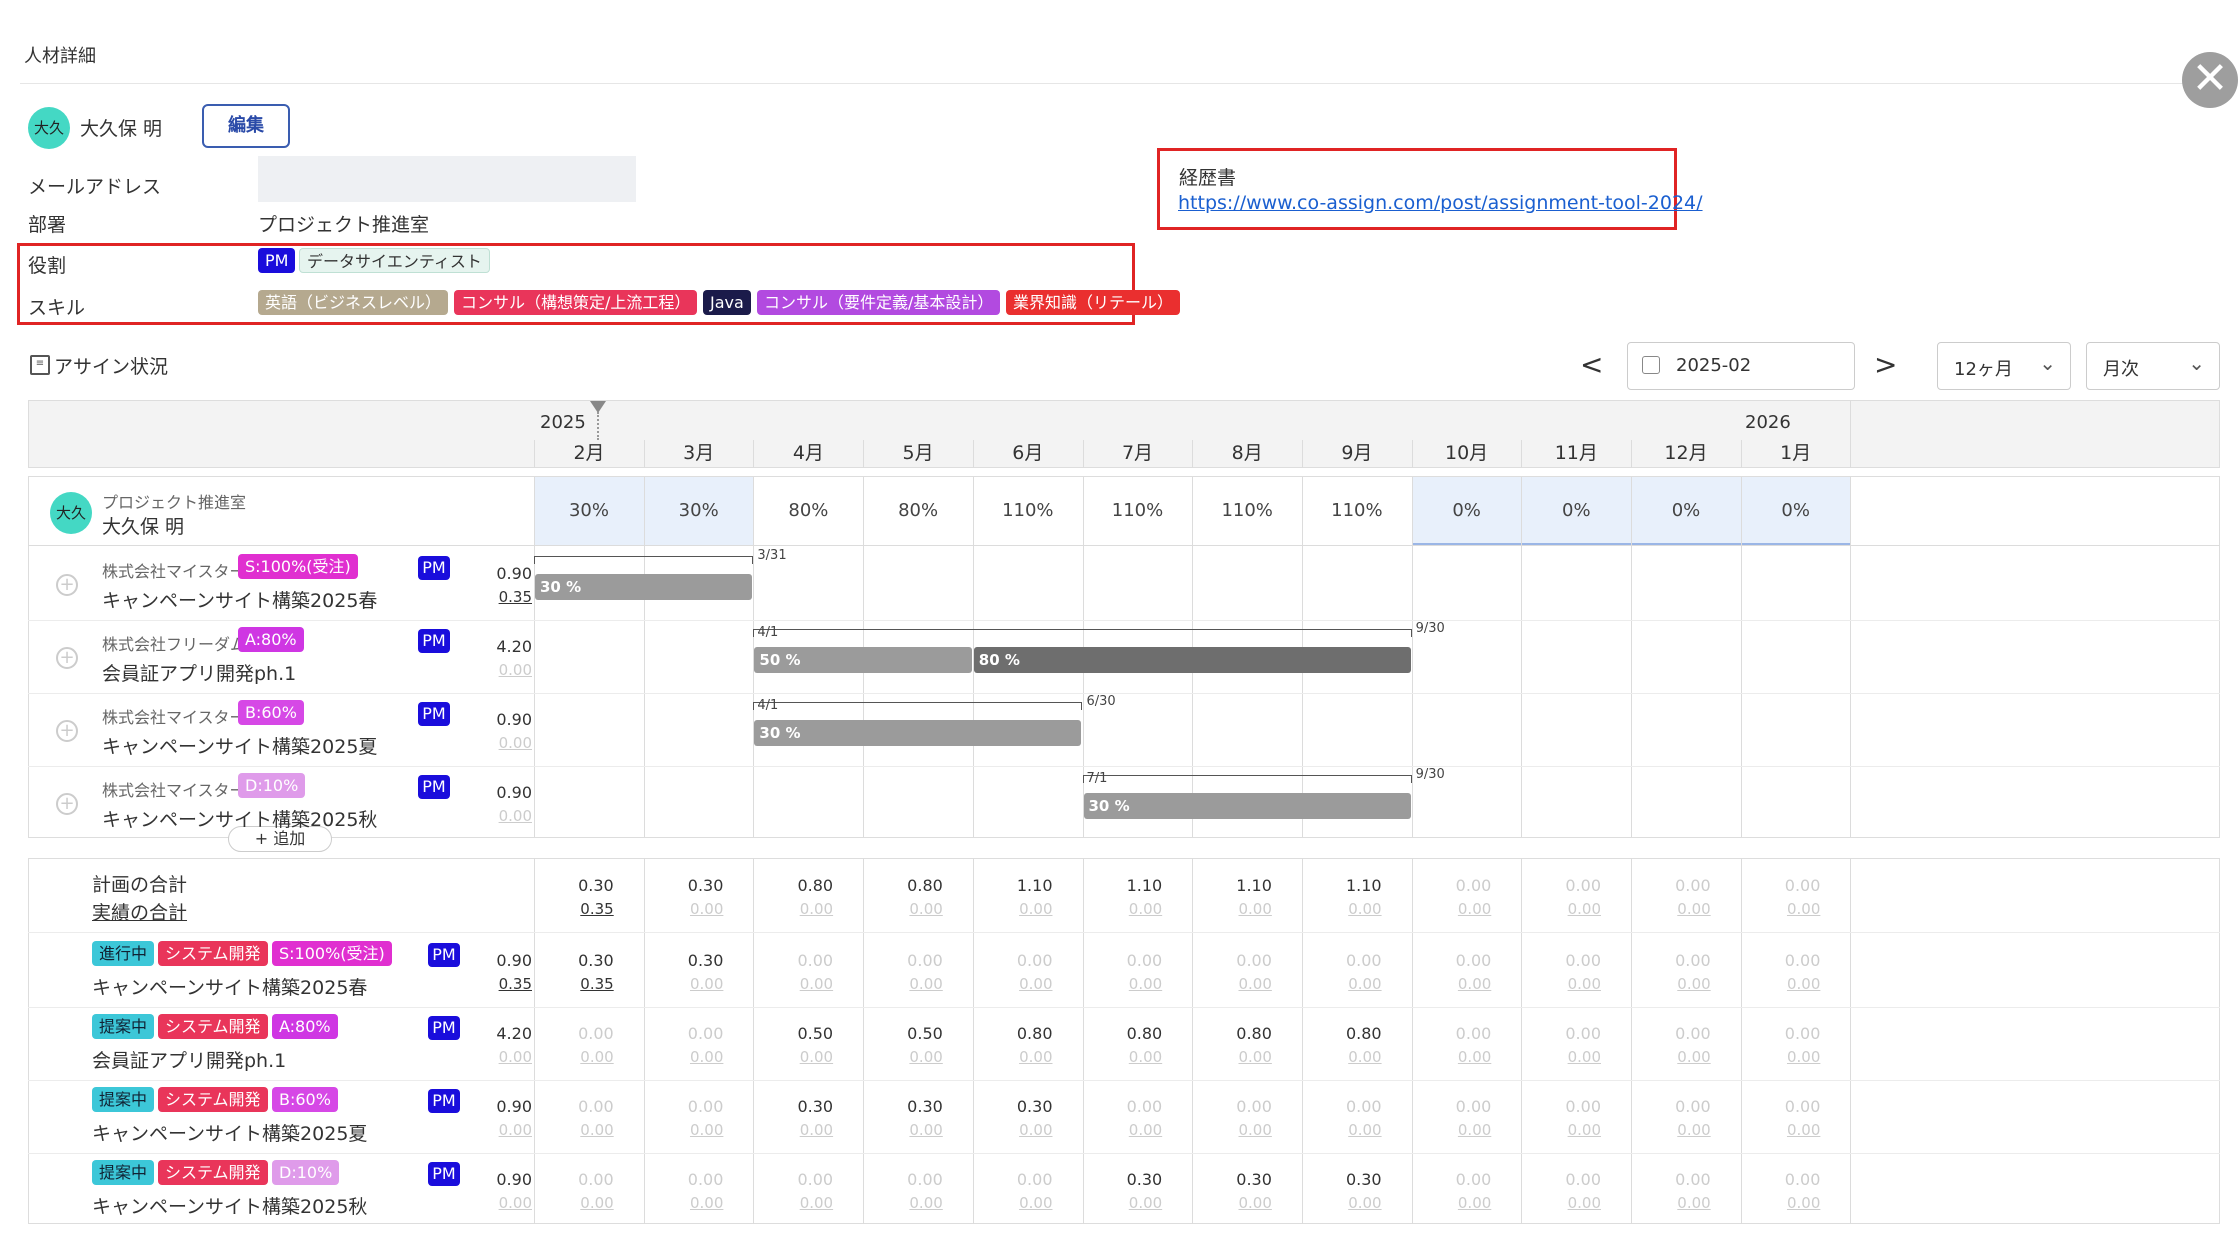  What do you see at coordinates (1651, 365) in the screenshot?
I see `calendar-icon` at bounding box center [1651, 365].